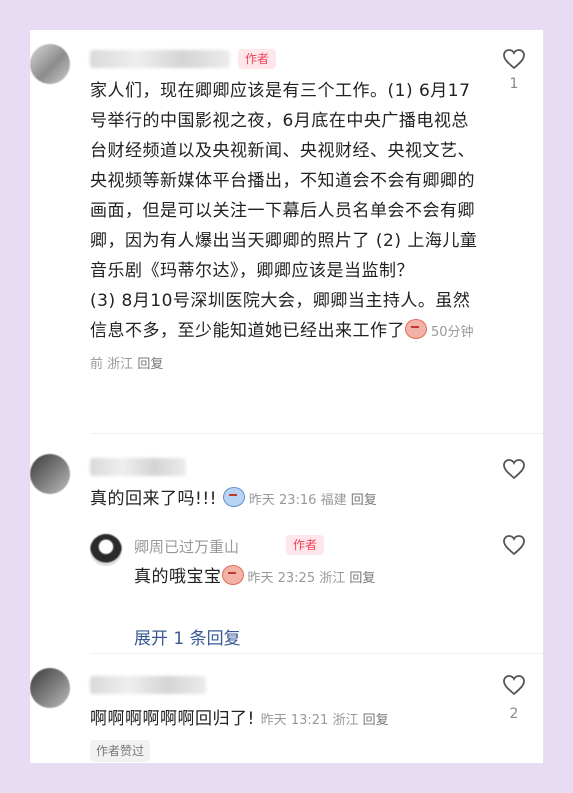  Describe the element at coordinates (120, 751) in the screenshot. I see `author-liked-tag: 作者赞过` at that location.